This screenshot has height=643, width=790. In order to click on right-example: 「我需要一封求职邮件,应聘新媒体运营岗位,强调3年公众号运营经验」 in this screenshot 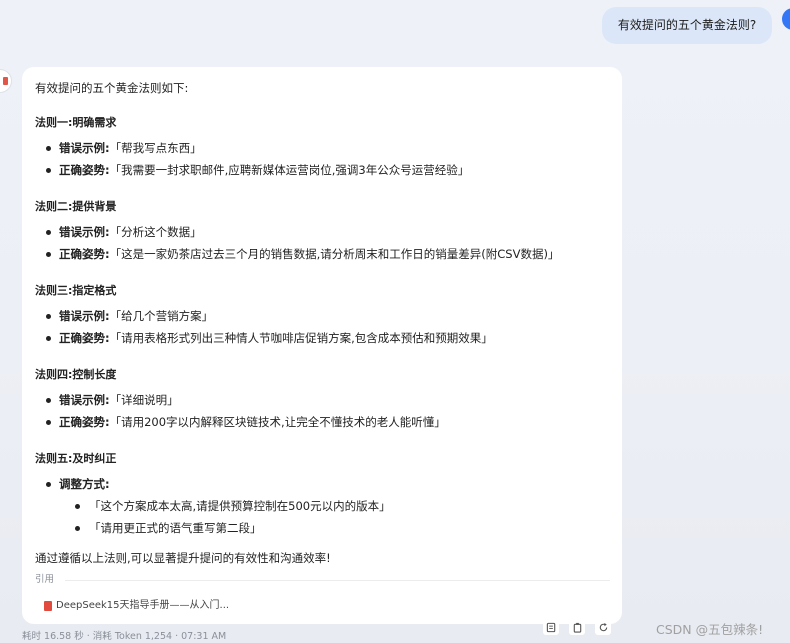, I will do `click(289, 170)`.